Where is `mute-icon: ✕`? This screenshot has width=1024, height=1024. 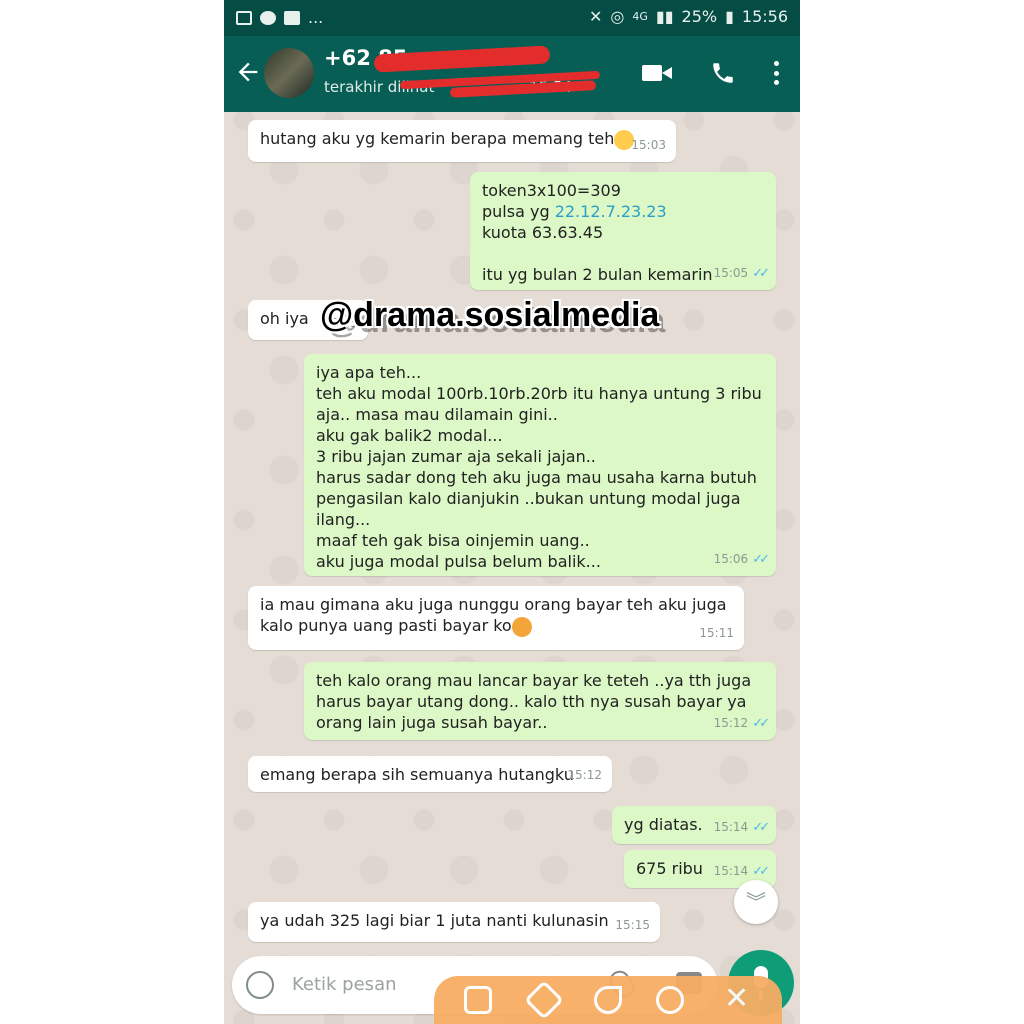
mute-icon: ✕ is located at coordinates (596, 16).